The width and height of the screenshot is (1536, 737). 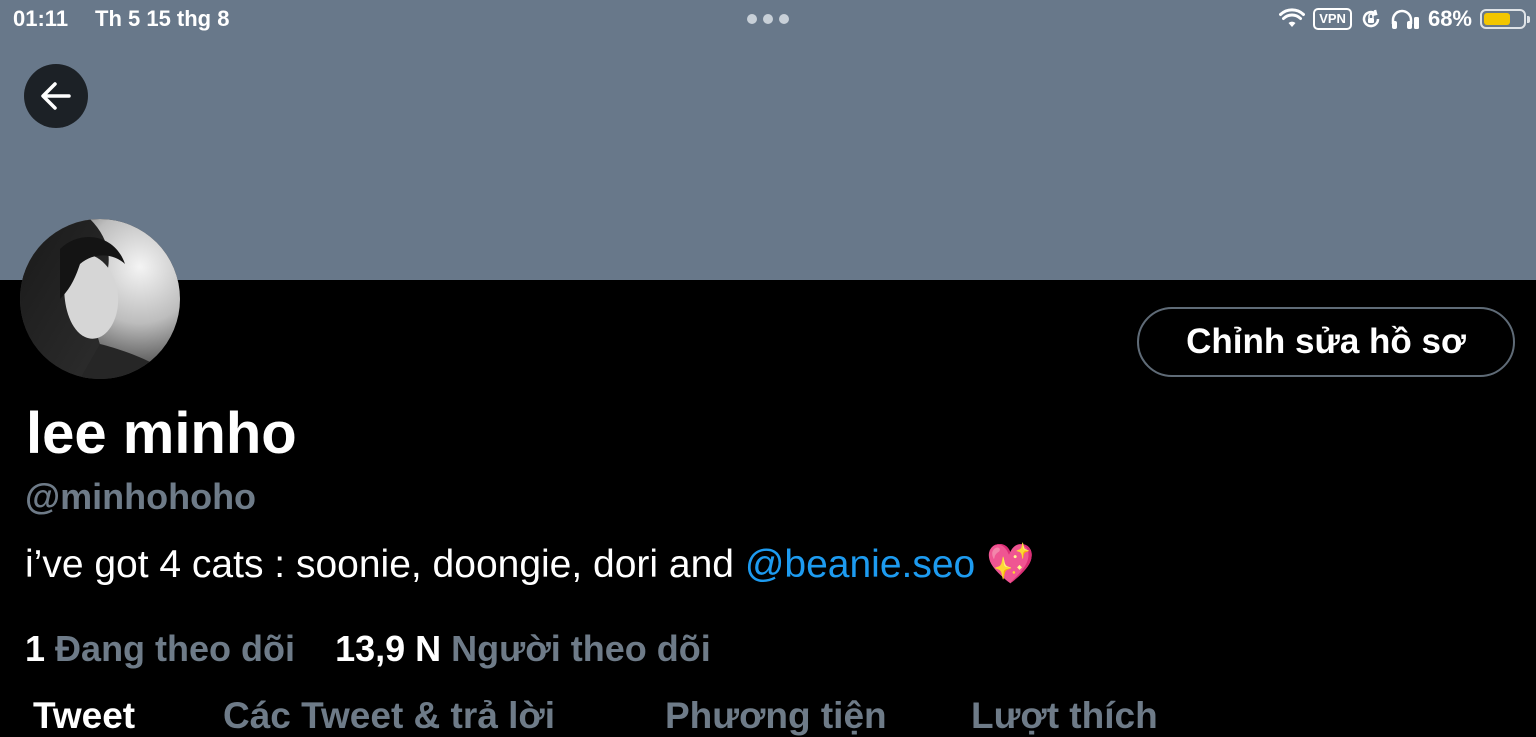 What do you see at coordinates (389, 716) in the screenshot?
I see `tab-tweets-and-replies: Các Tweet & trả lời` at bounding box center [389, 716].